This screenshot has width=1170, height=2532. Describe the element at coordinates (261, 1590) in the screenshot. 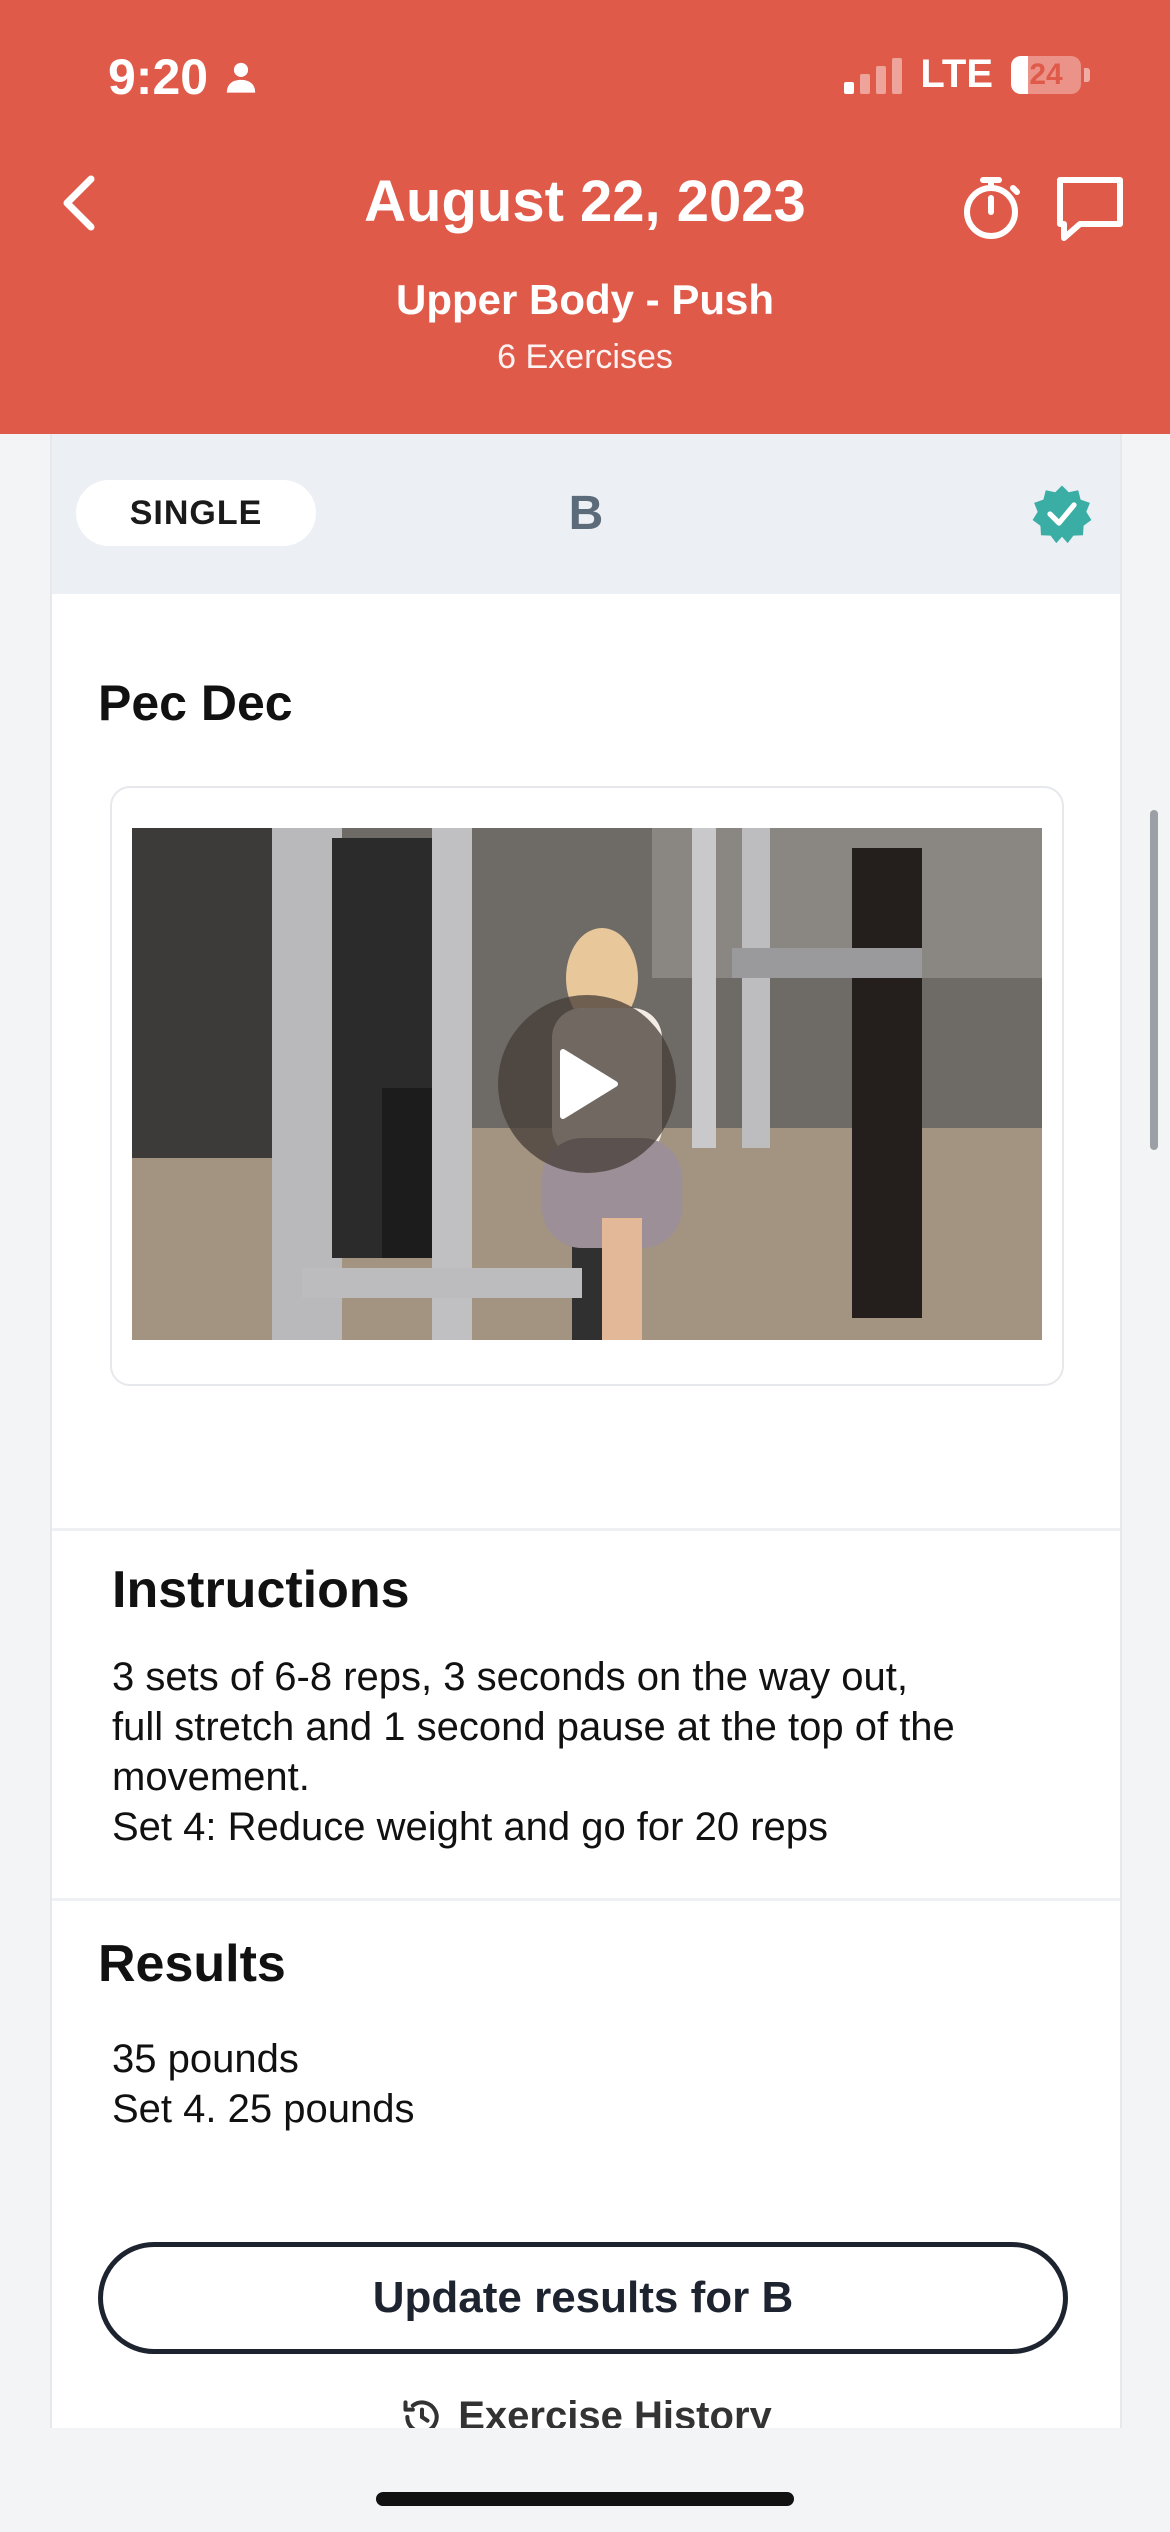

I see `instructions-heading: Instructions` at that location.